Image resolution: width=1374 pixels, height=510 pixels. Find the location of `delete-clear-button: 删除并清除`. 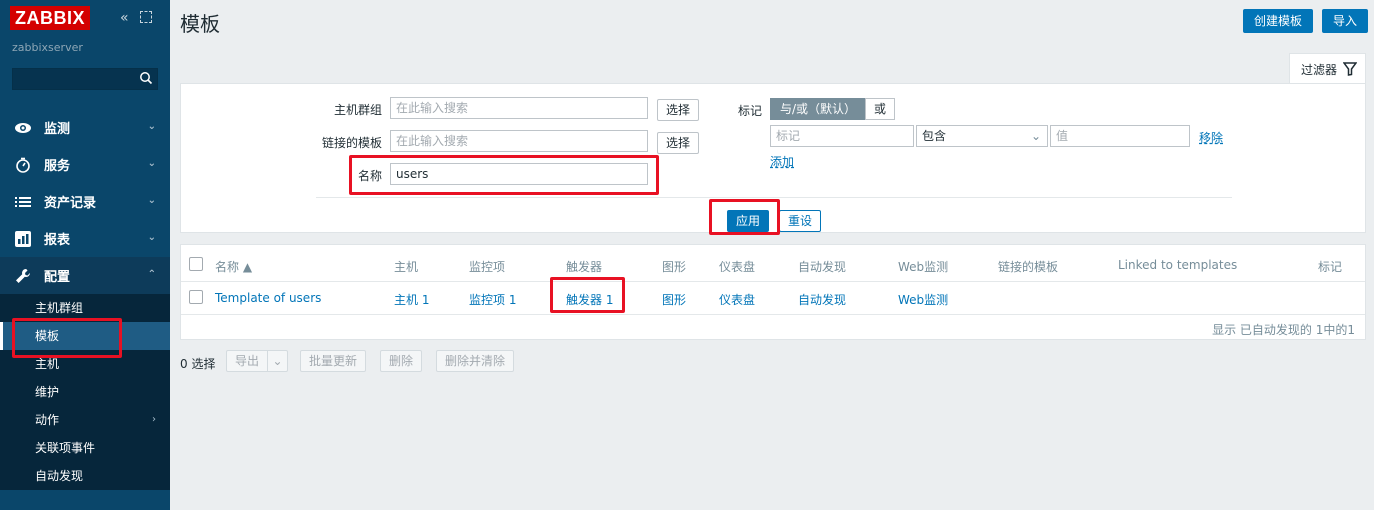

delete-clear-button: 删除并清除 is located at coordinates (475, 361).